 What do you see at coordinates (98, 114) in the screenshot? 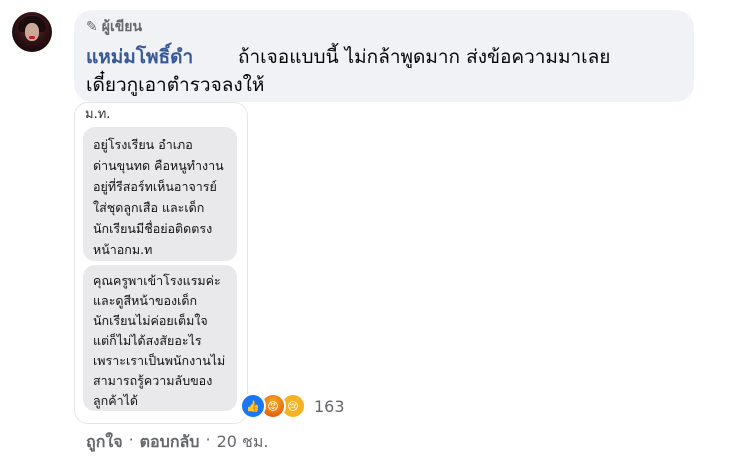
I see `screenshot-top-label: ม.ท.` at bounding box center [98, 114].